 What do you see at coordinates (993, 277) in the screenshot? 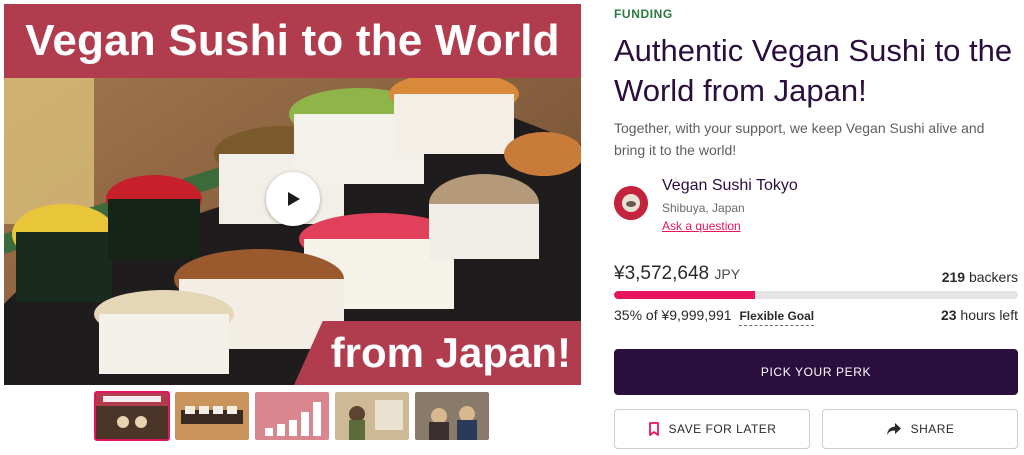
I see `backers-label: backers` at bounding box center [993, 277].